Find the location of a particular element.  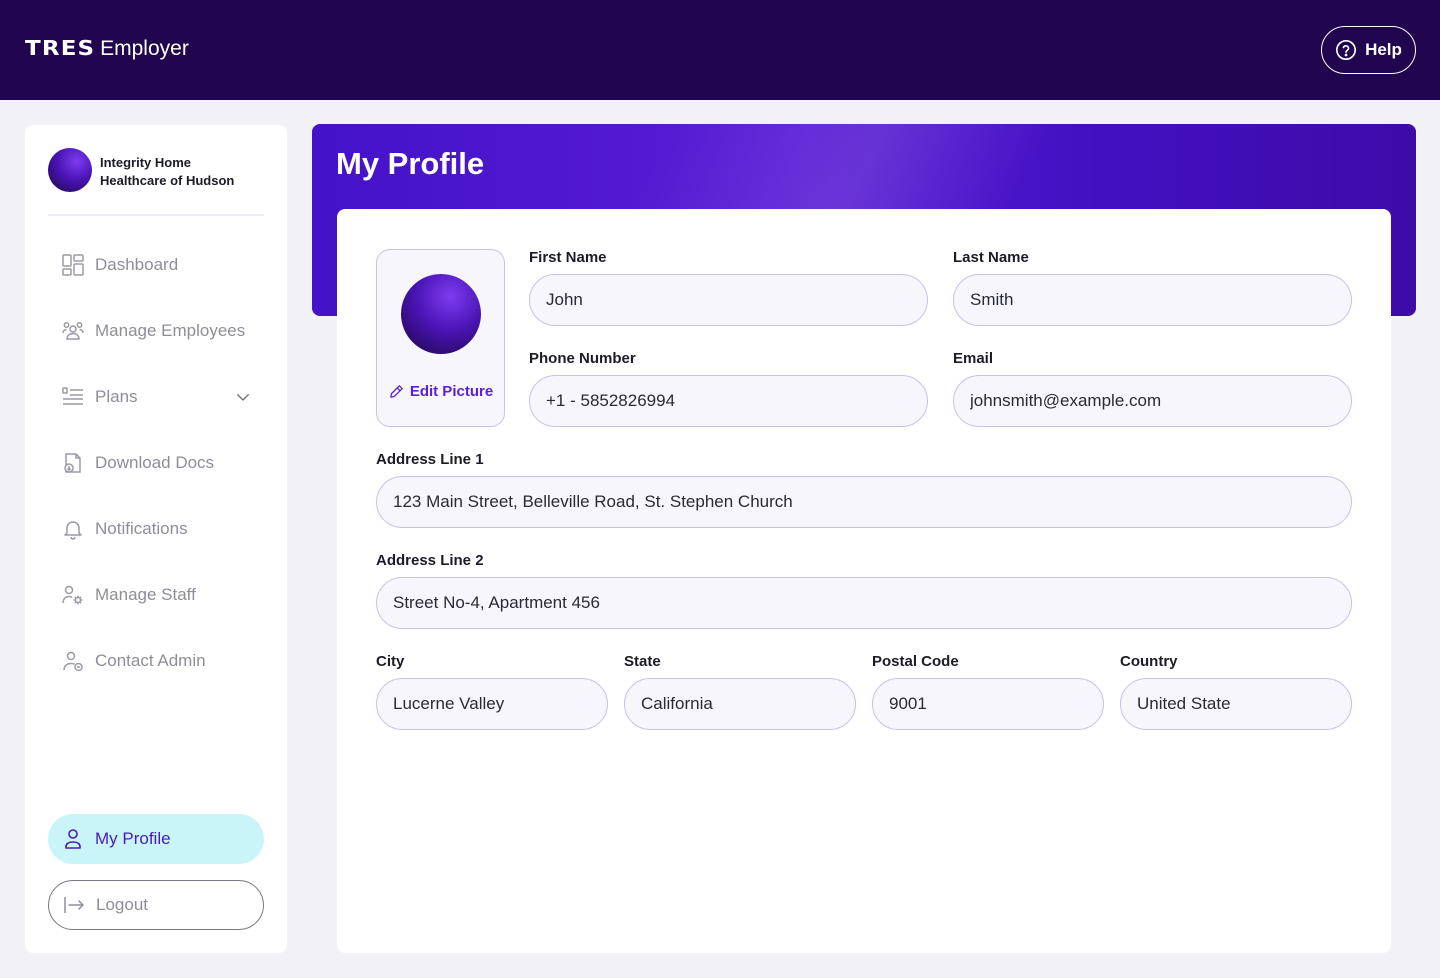

profile-label: My Profile is located at coordinates (133, 838).